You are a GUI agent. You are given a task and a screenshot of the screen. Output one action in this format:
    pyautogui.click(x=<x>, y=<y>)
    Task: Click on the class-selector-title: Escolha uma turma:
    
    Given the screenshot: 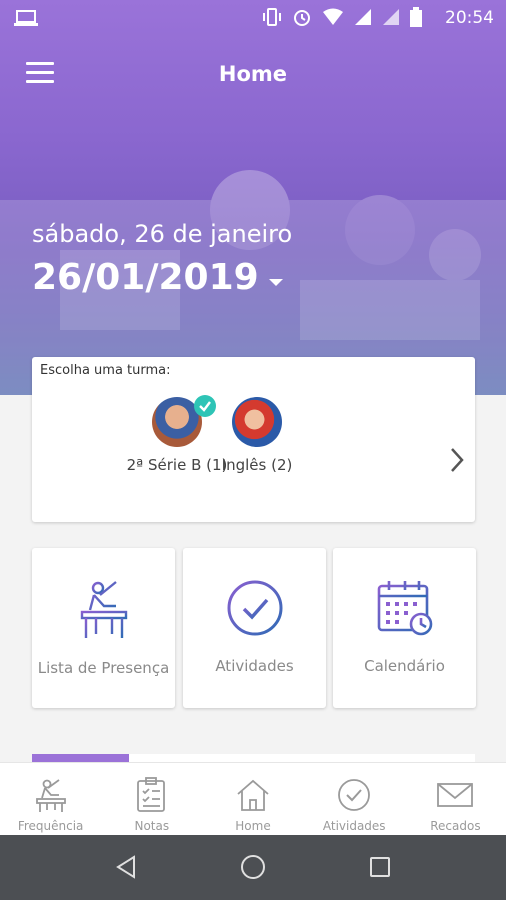 What is the action you would take?
    pyautogui.click(x=105, y=370)
    